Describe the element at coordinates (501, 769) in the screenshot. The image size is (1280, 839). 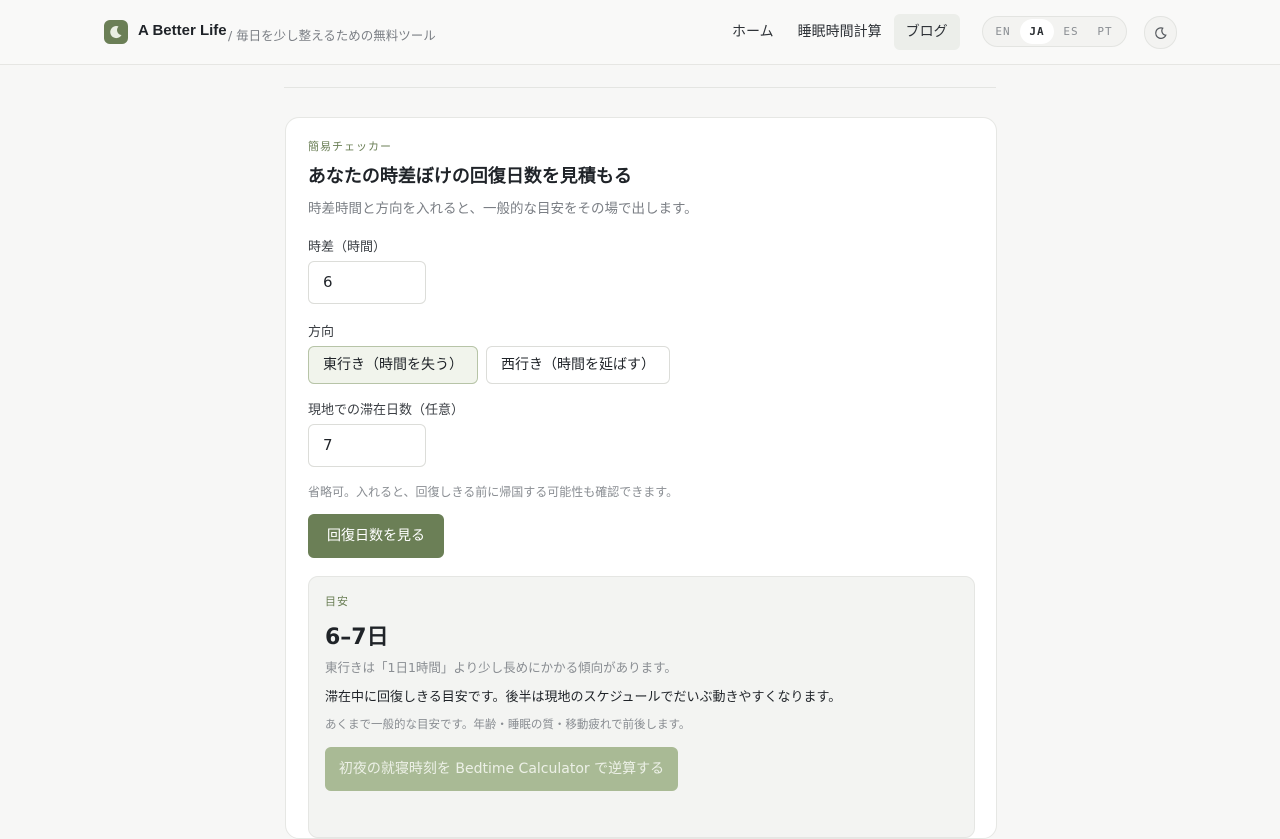
I see `bedtime-calculator-button: 初夜の就寝時刻を Bedtime Calculator で逆算する` at that location.